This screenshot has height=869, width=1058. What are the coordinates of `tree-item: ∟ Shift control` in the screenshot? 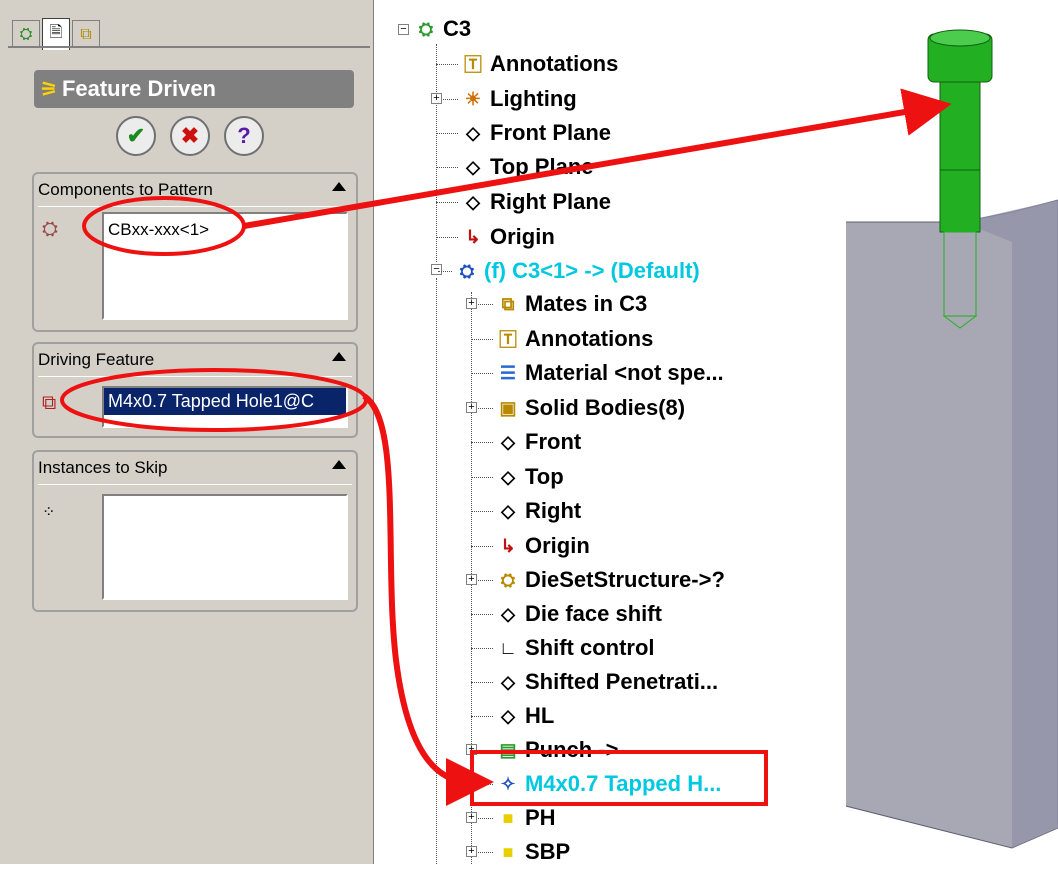 It's located at (563, 648).